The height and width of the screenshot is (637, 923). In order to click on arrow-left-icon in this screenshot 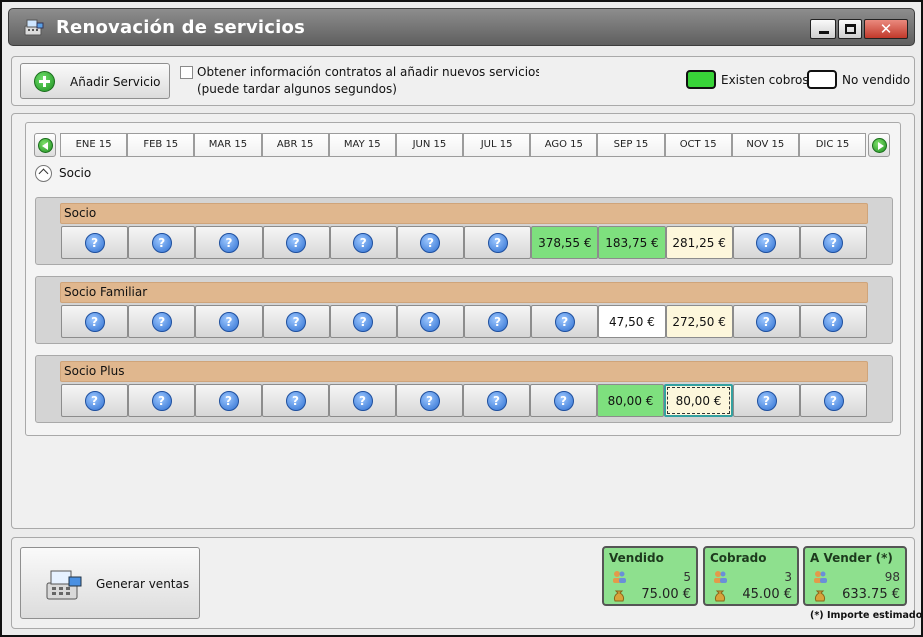, I will do `click(45, 145)`.